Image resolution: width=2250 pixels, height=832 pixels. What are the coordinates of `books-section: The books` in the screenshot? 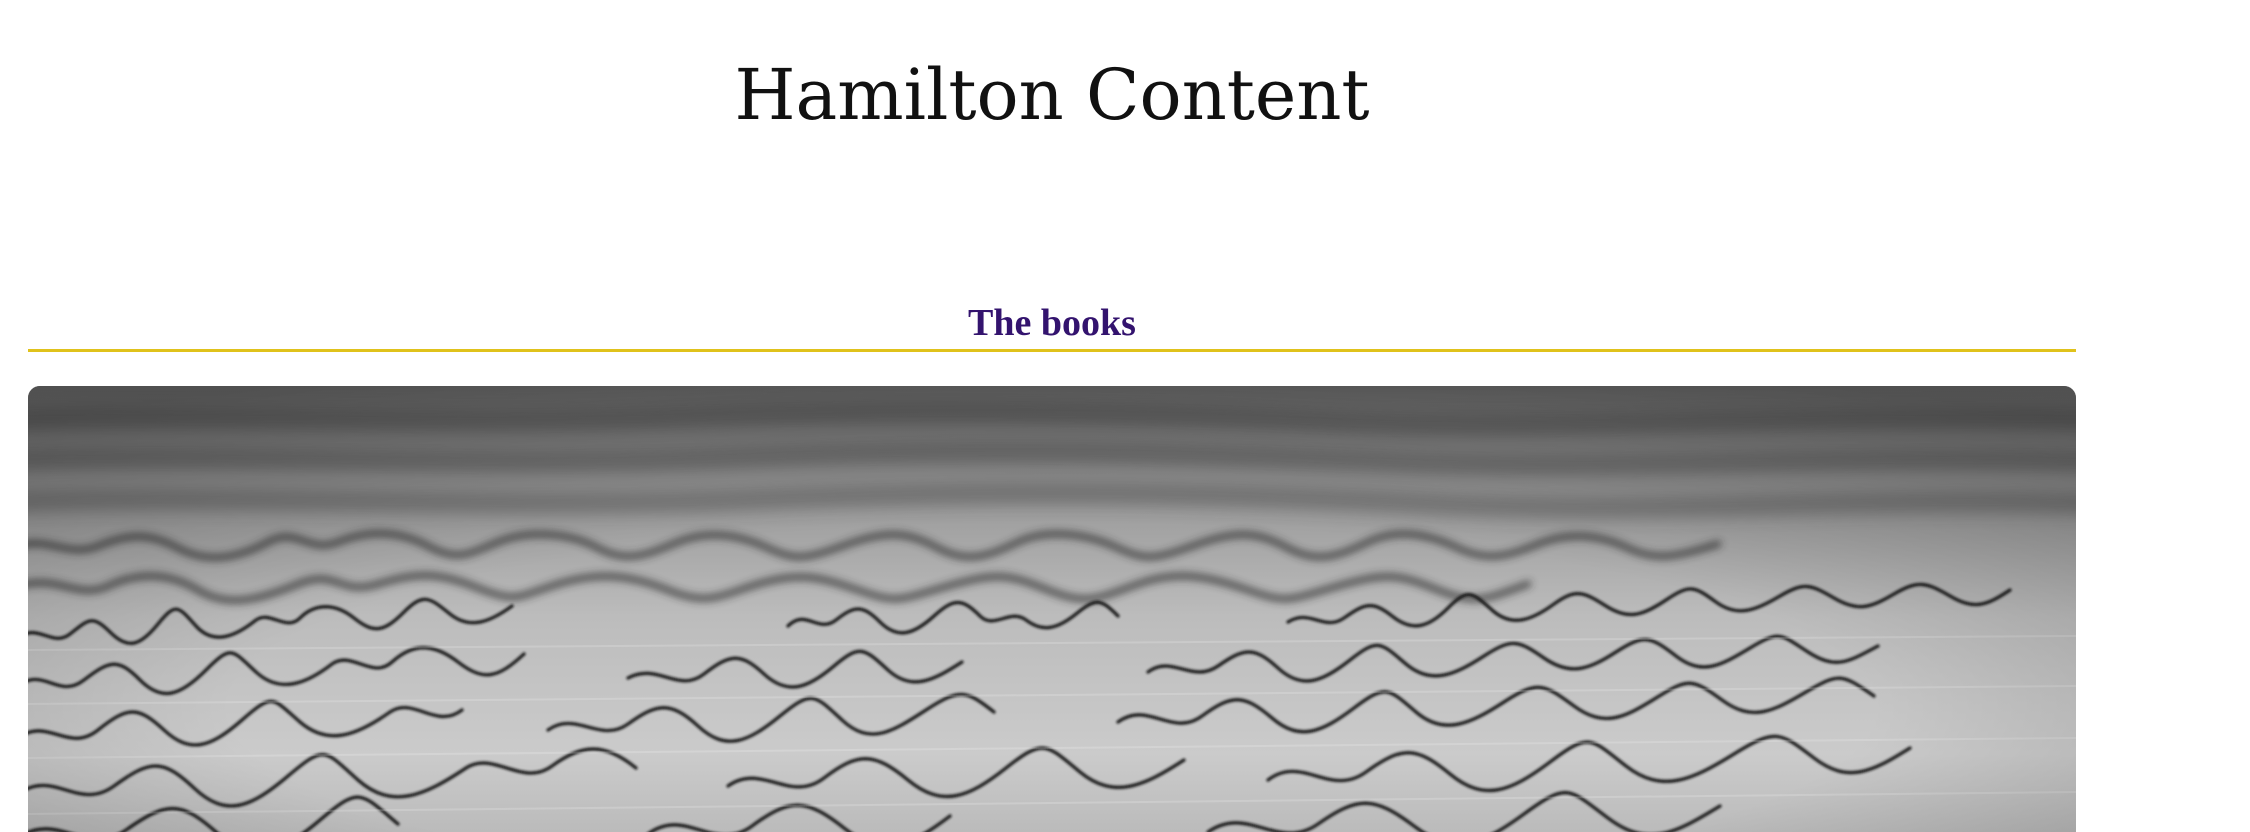 It's located at (1052, 326).